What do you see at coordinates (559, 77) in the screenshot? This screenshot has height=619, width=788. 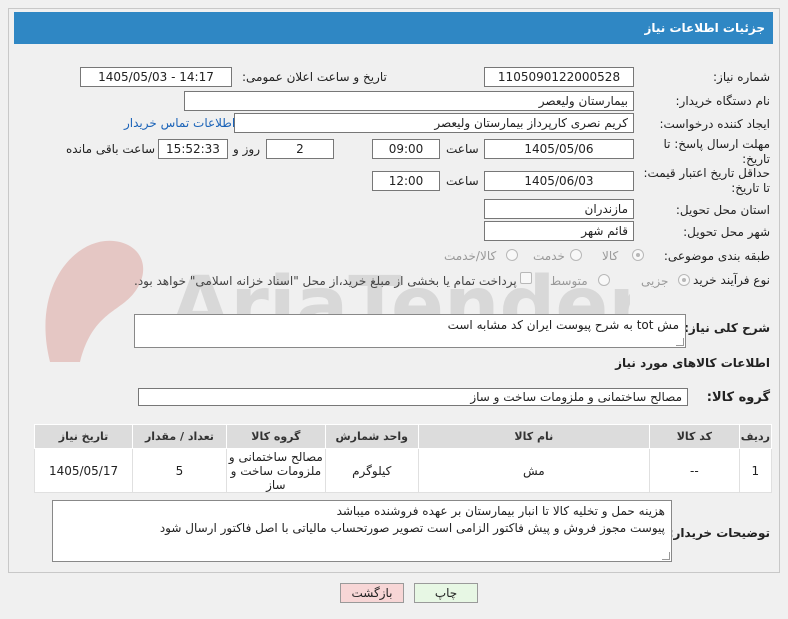 I see `need-number-field: 1105090122000528` at bounding box center [559, 77].